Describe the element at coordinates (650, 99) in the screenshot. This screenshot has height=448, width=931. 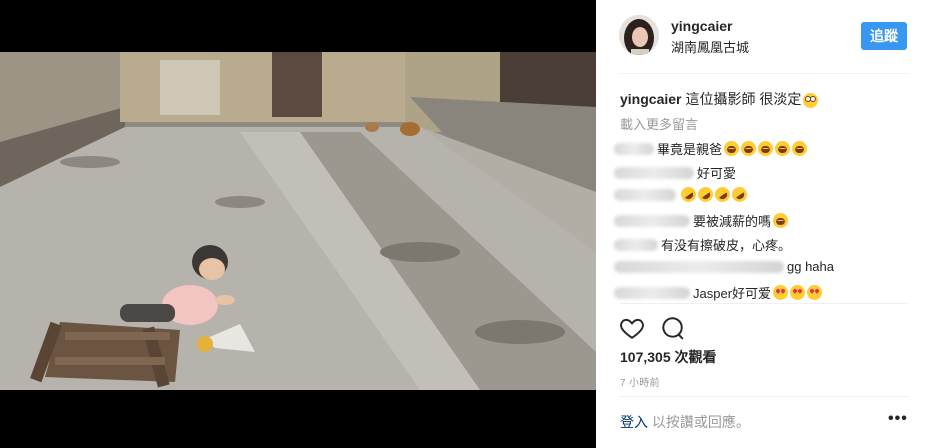
I see `caption-username: yingcaier` at that location.